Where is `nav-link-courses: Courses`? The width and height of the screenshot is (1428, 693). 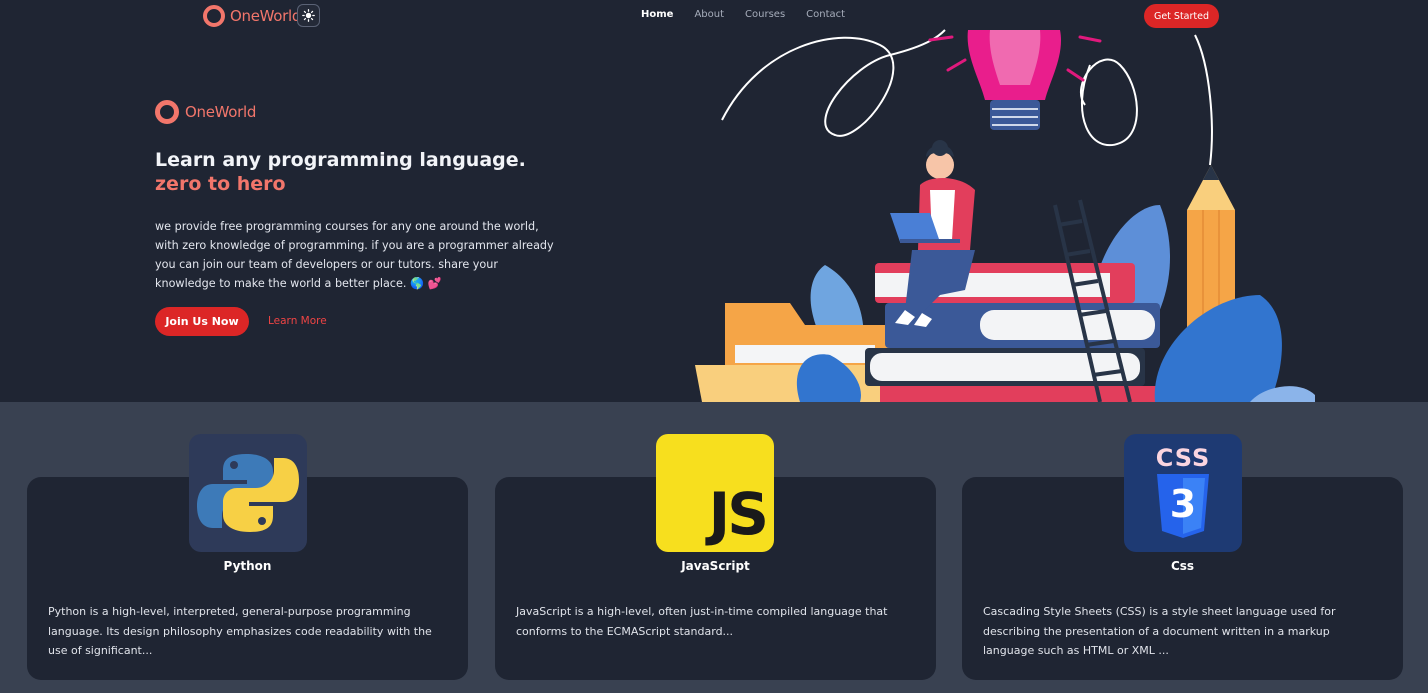
nav-link-courses: Courses is located at coordinates (765, 14).